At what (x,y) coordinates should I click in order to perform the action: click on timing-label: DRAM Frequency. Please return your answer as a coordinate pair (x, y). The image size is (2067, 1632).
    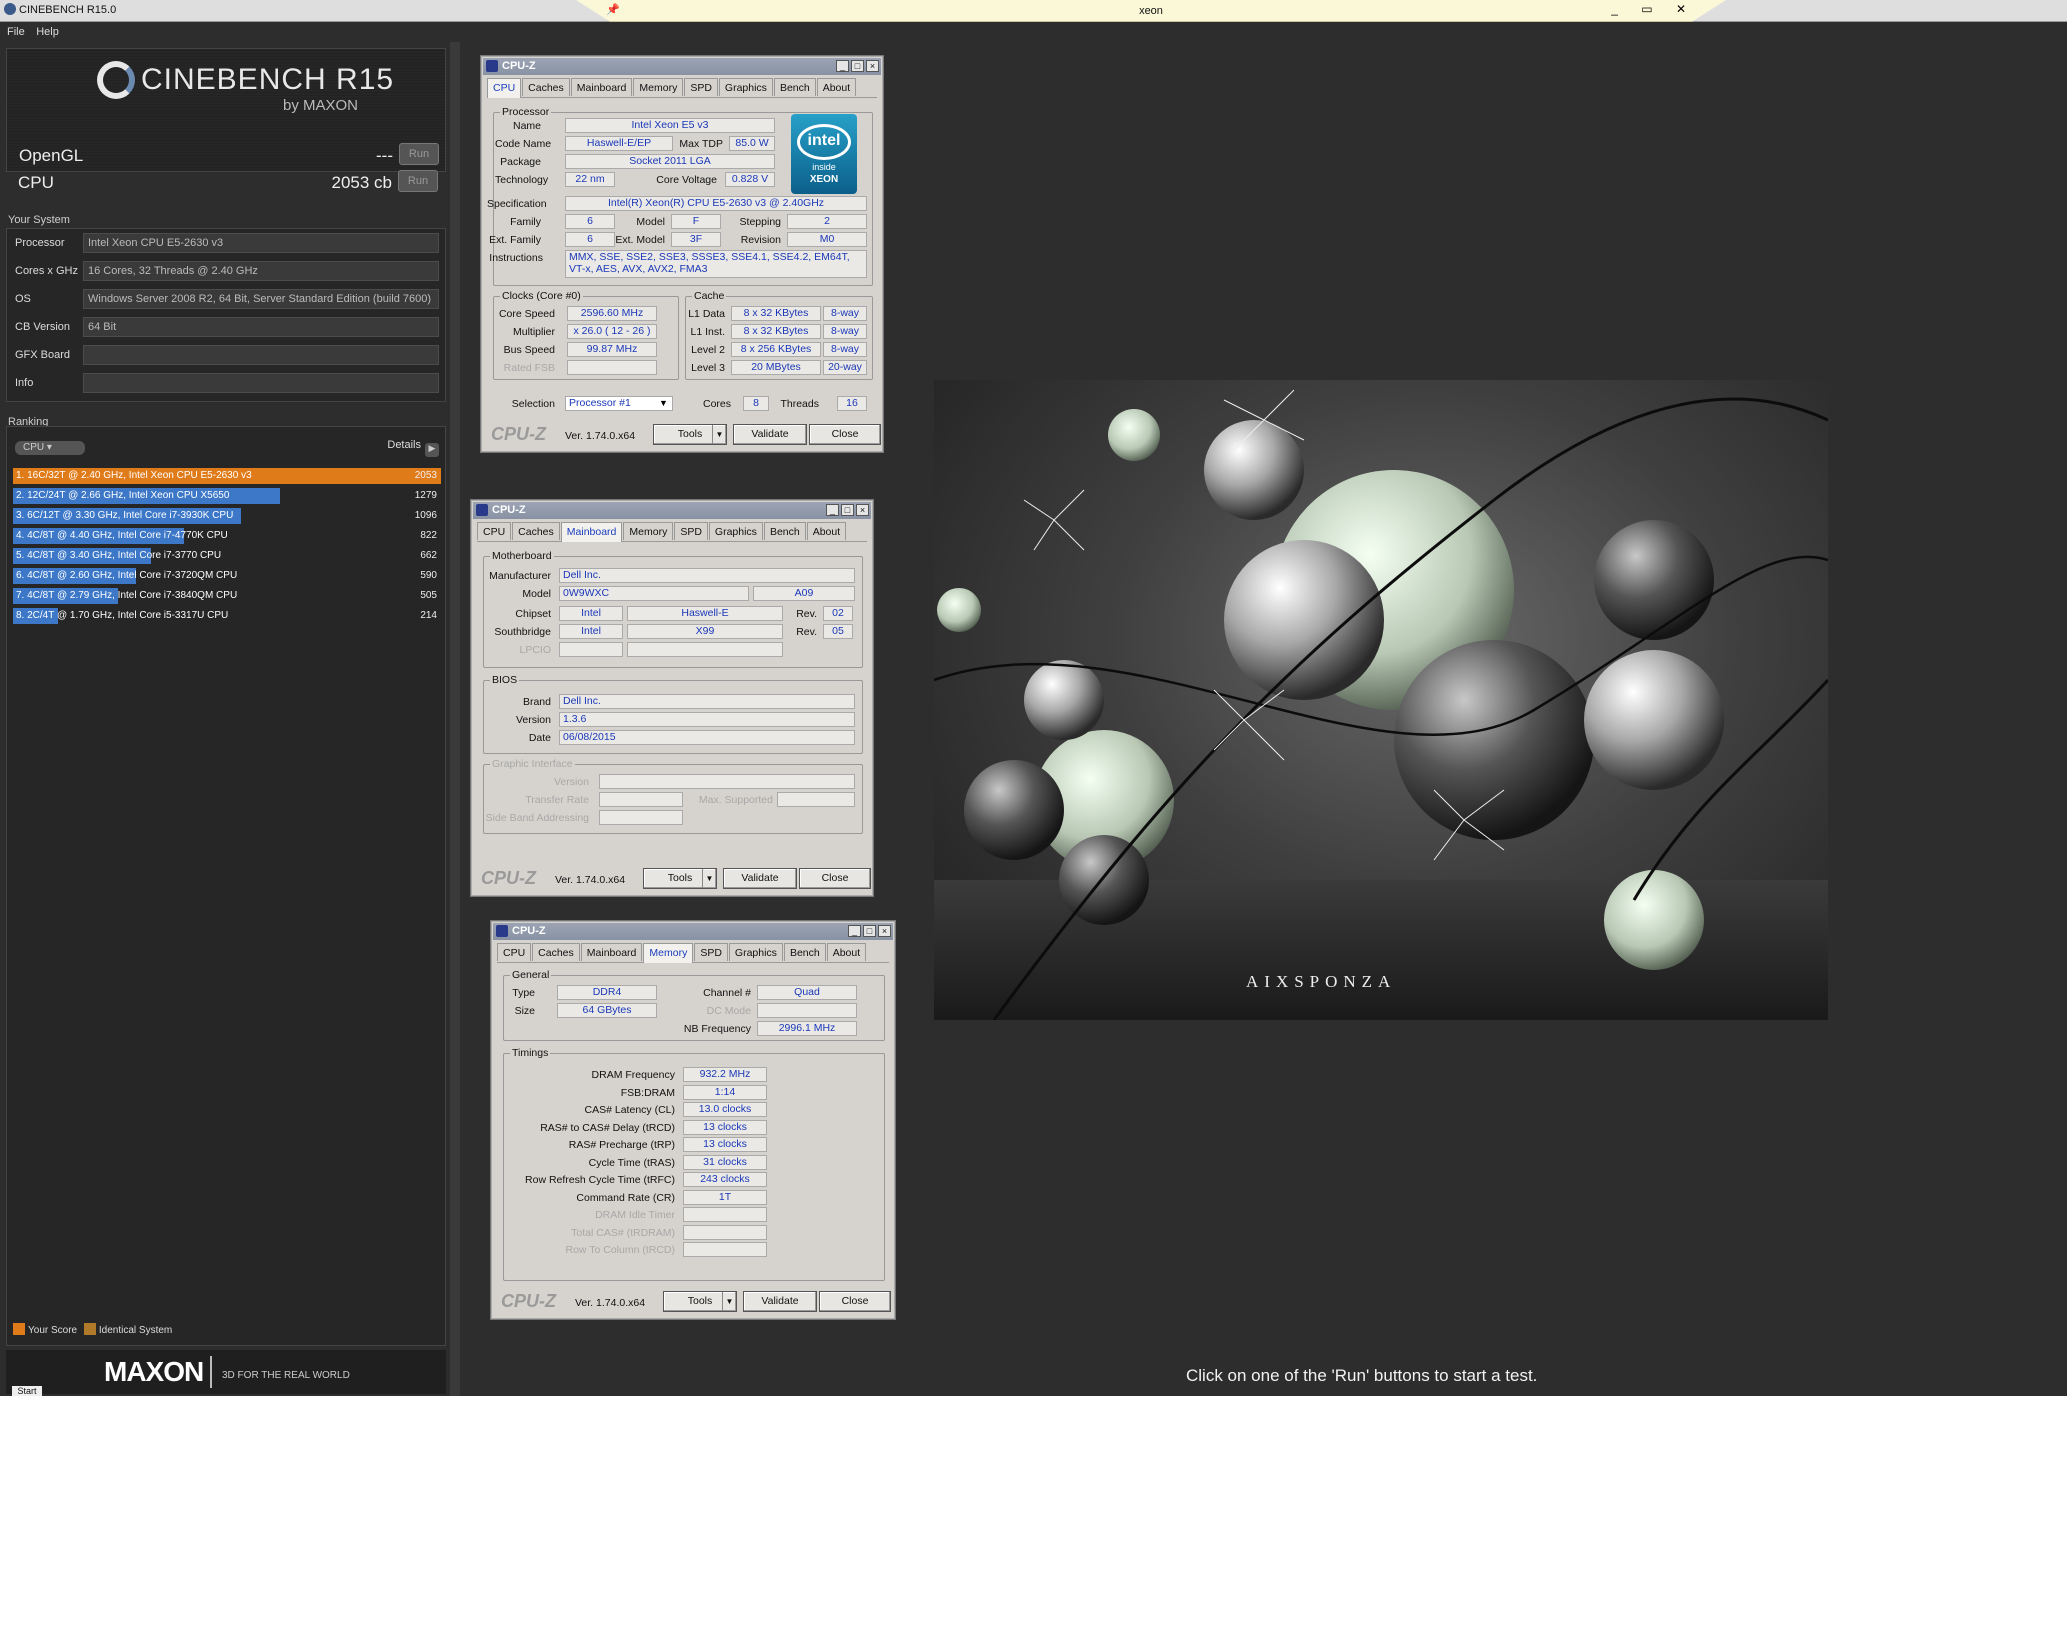
    Looking at the image, I should click on (633, 1075).